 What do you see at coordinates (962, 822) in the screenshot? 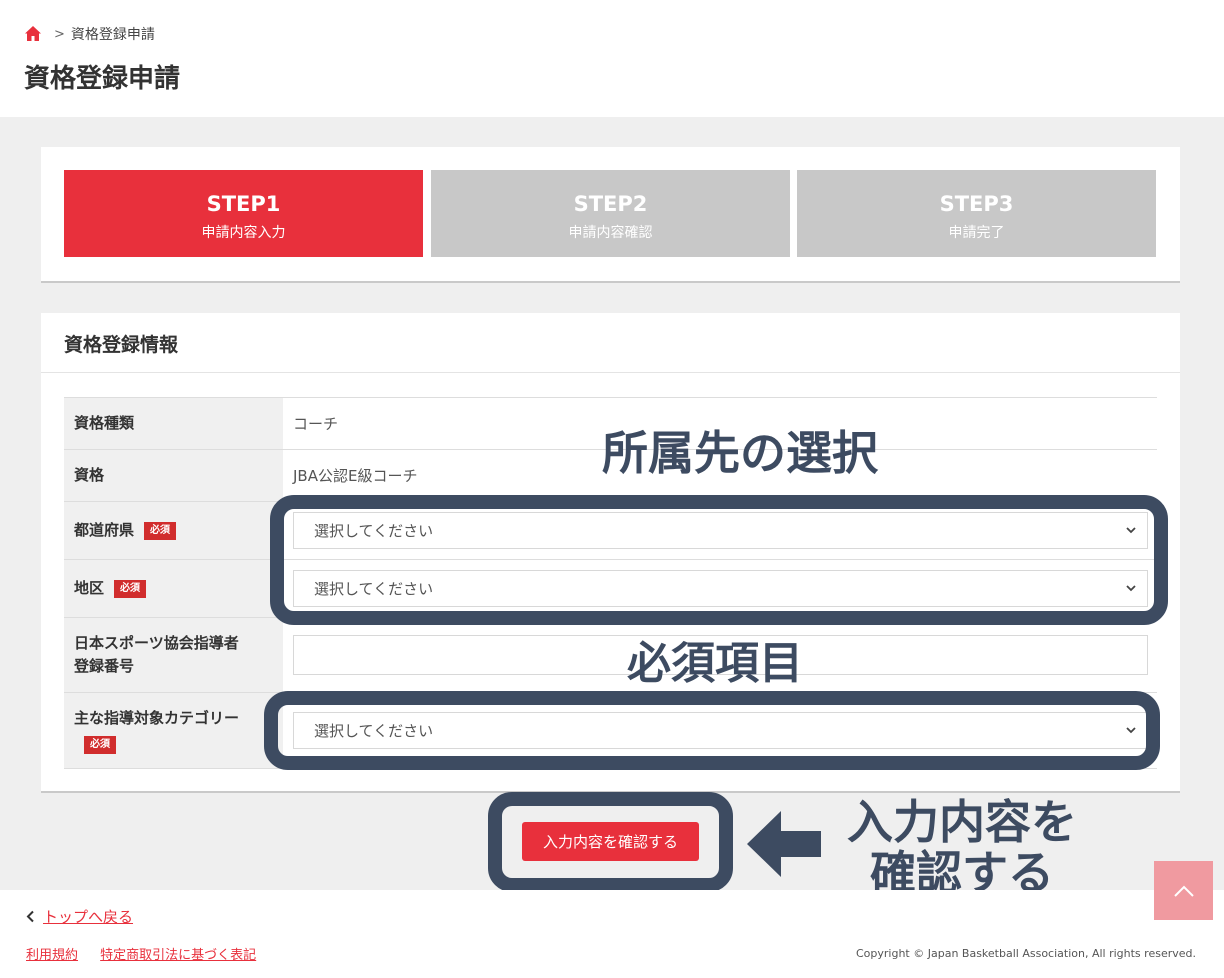
I see `confirm-annotation-line1: 入力内容を` at bounding box center [962, 822].